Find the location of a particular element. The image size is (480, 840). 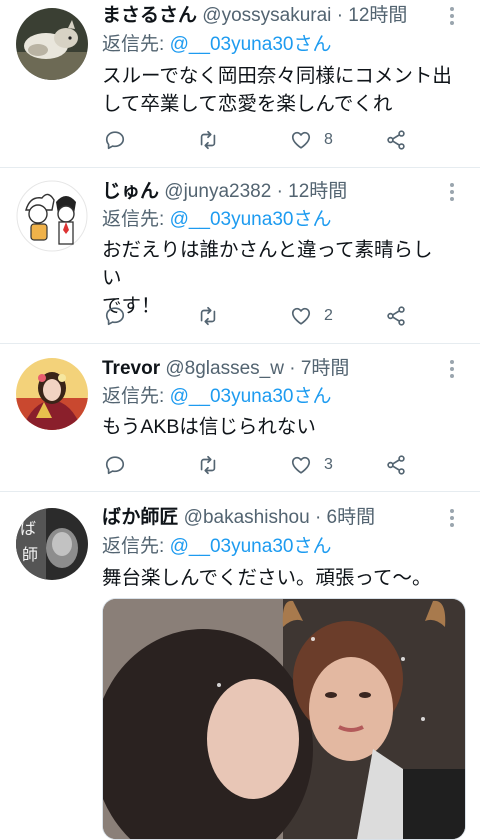

like-count: 8 is located at coordinates (328, 139).